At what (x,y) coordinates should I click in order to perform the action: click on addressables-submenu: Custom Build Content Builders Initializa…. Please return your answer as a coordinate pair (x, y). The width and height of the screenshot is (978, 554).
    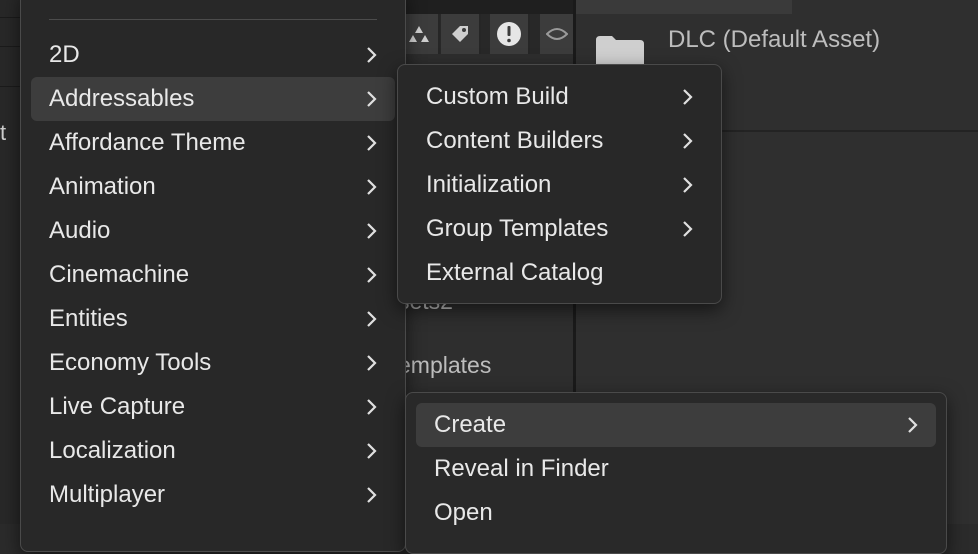
    Looking at the image, I should click on (559, 184).